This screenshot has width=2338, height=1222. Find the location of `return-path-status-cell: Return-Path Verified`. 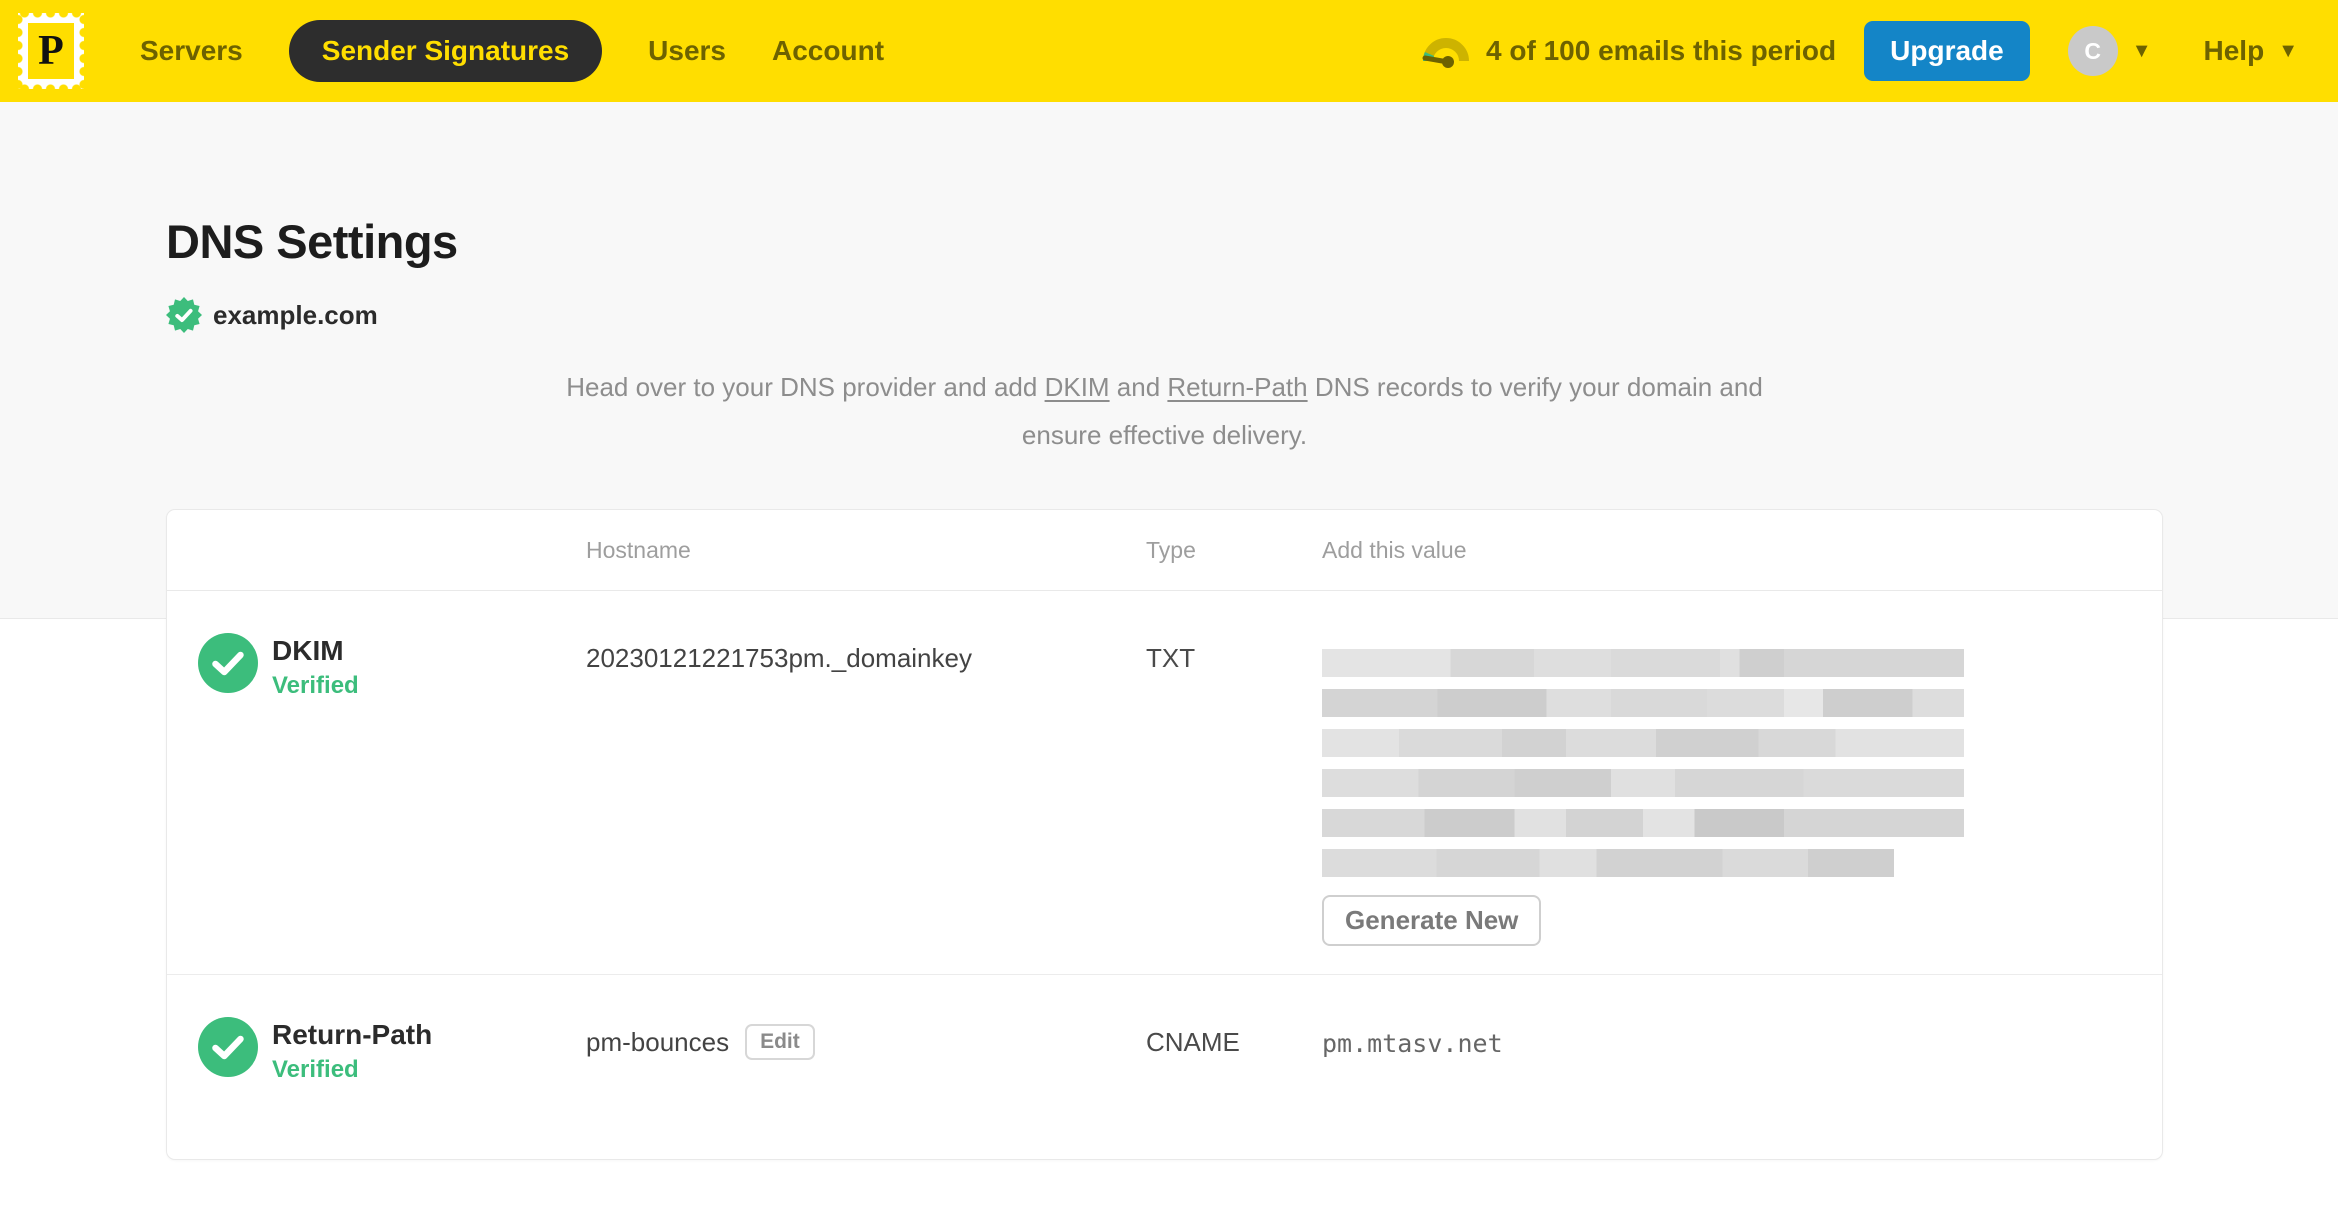

return-path-status-cell: Return-Path Verified is located at coordinates (376, 1067).